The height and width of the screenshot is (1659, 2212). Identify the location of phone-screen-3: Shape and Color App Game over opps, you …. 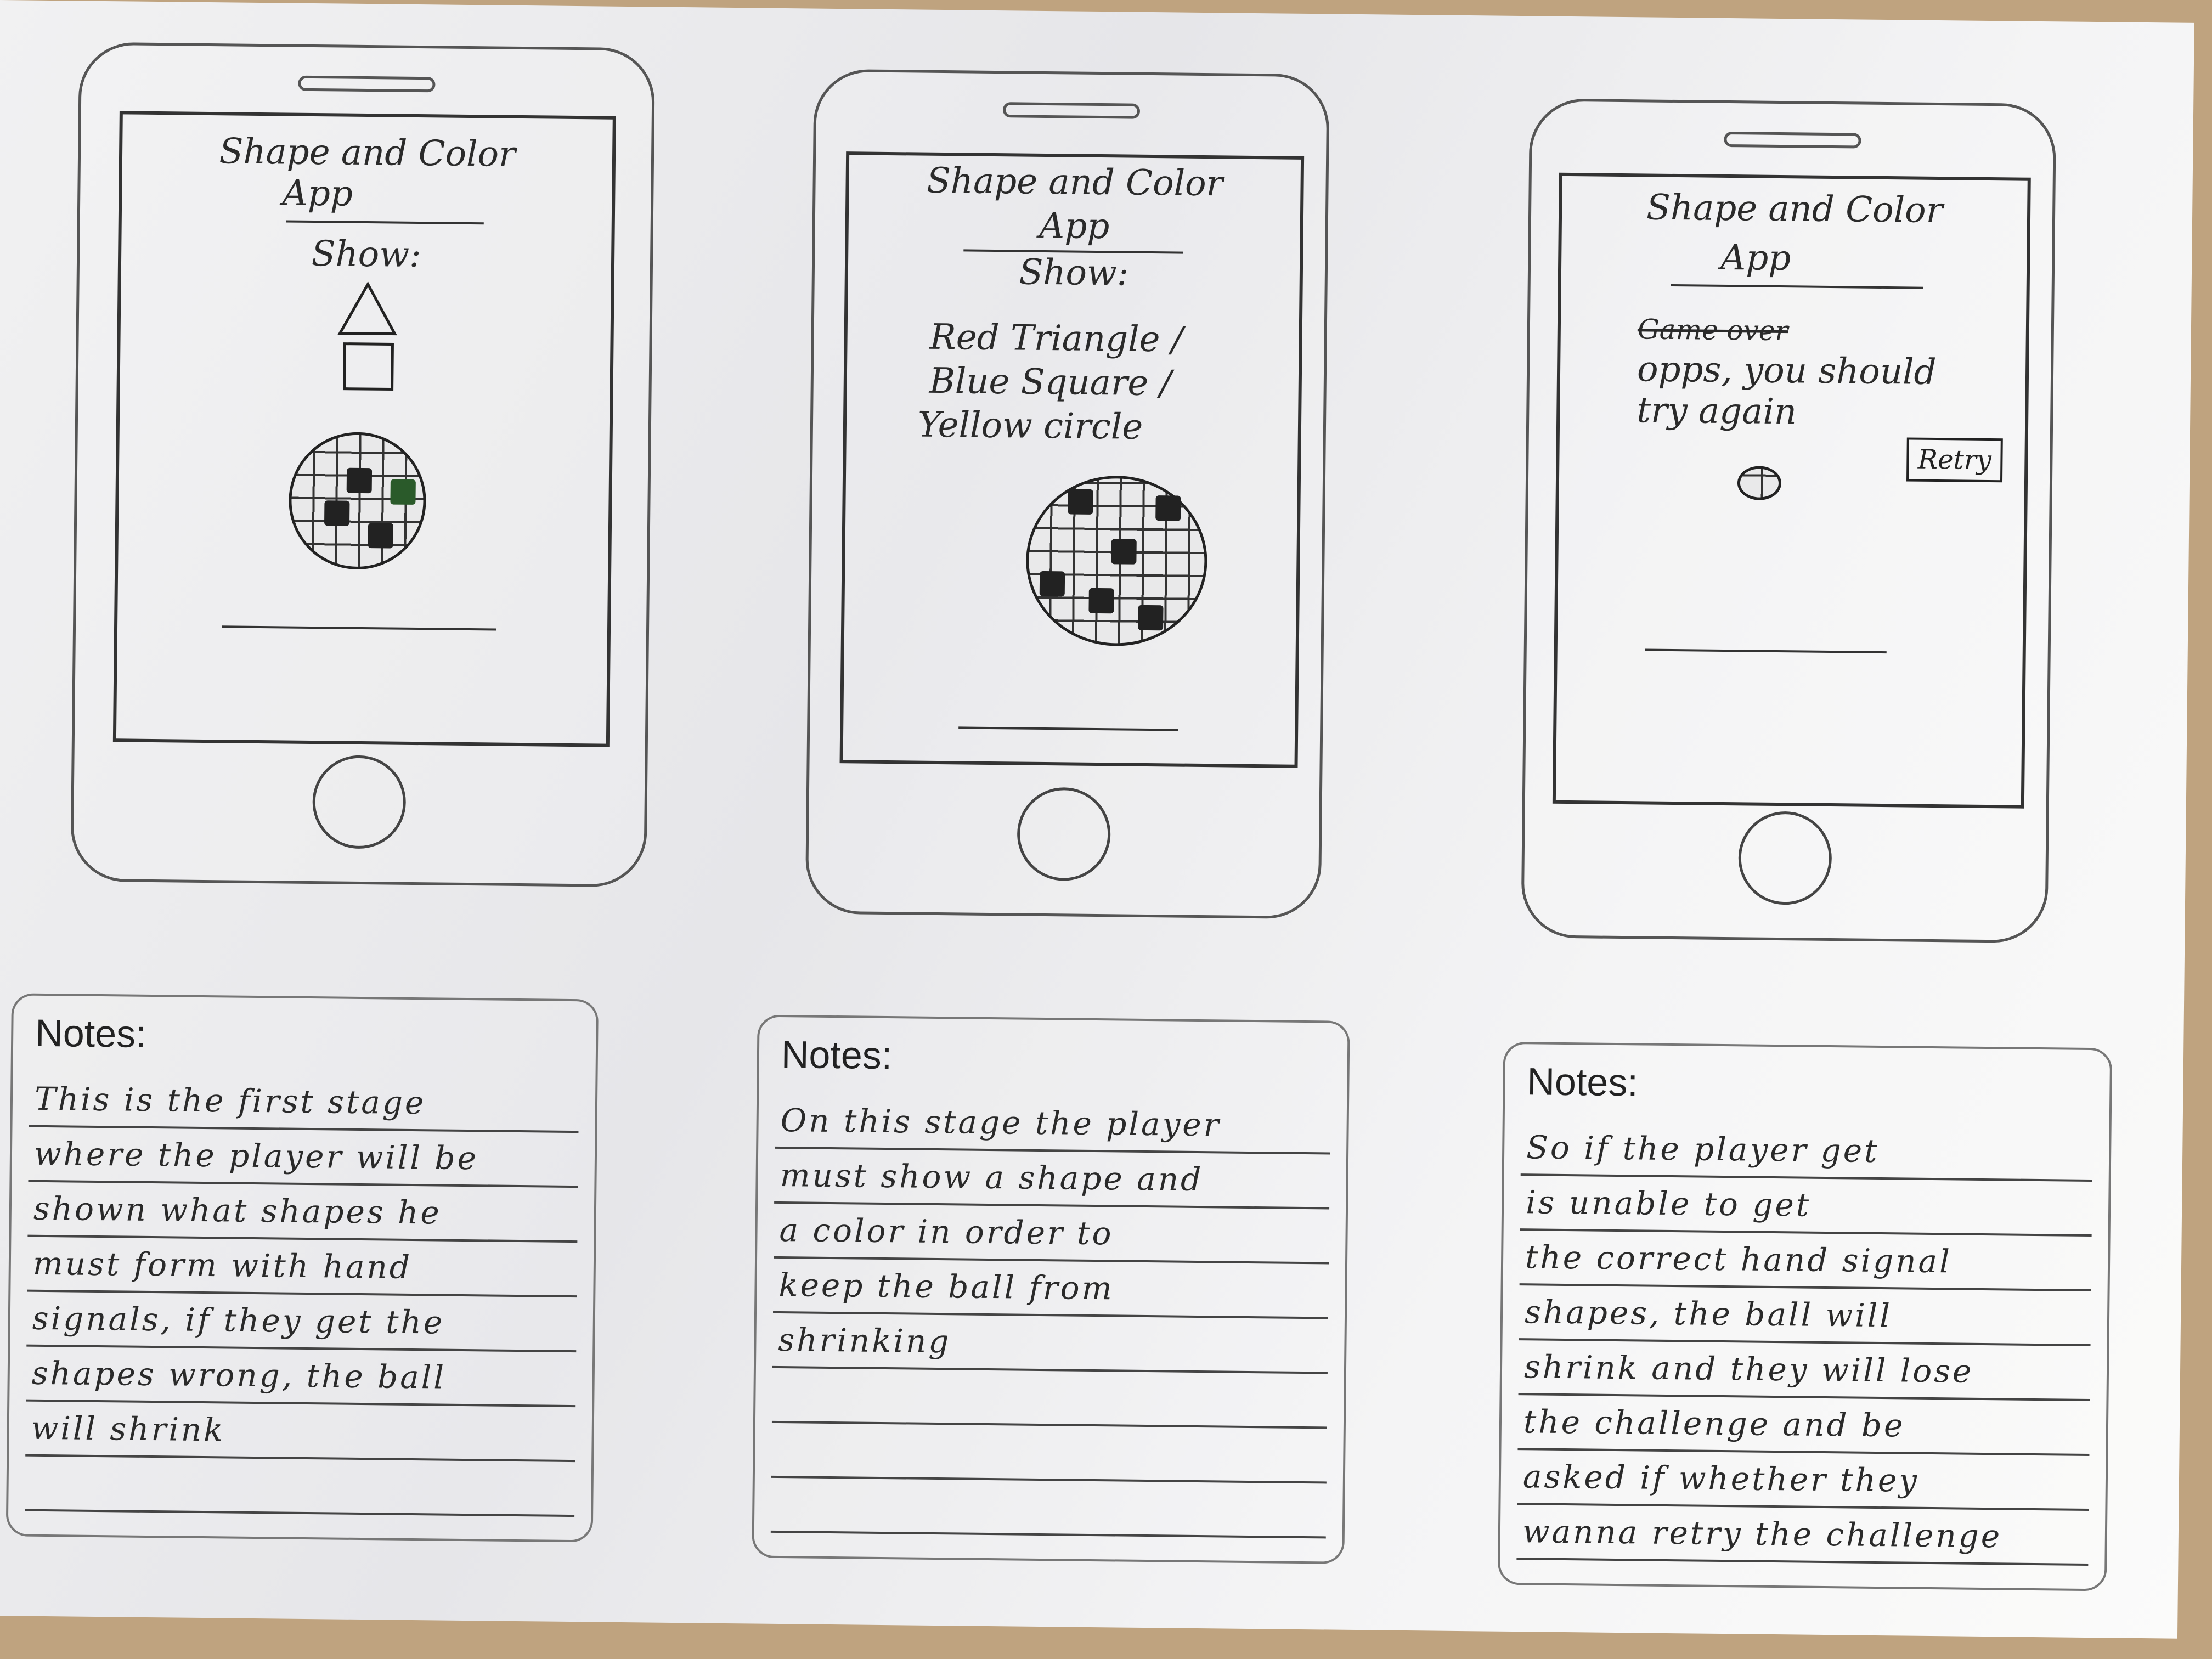
(1792, 491).